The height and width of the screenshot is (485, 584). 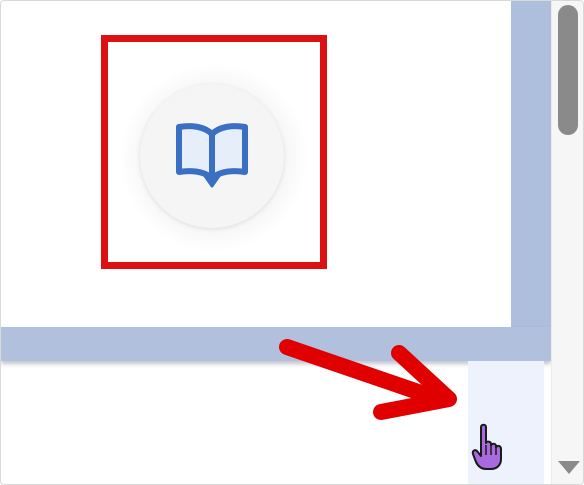 I want to click on vertical-scrollbar, so click(x=567, y=242).